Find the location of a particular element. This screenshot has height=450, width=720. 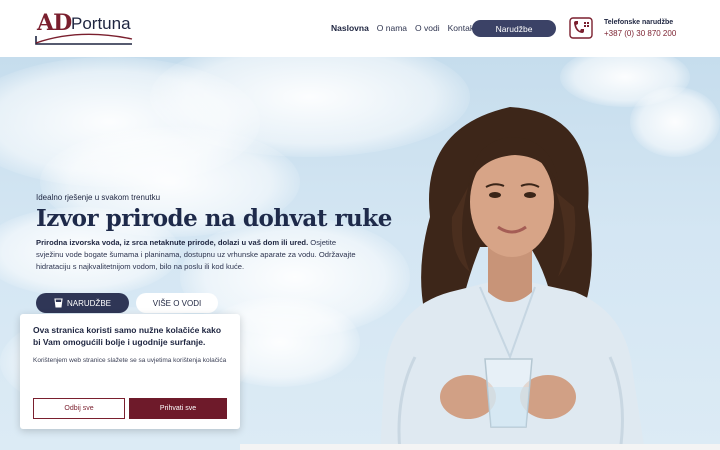

cookie-accept-button: Prihvati sve is located at coordinates (178, 408).